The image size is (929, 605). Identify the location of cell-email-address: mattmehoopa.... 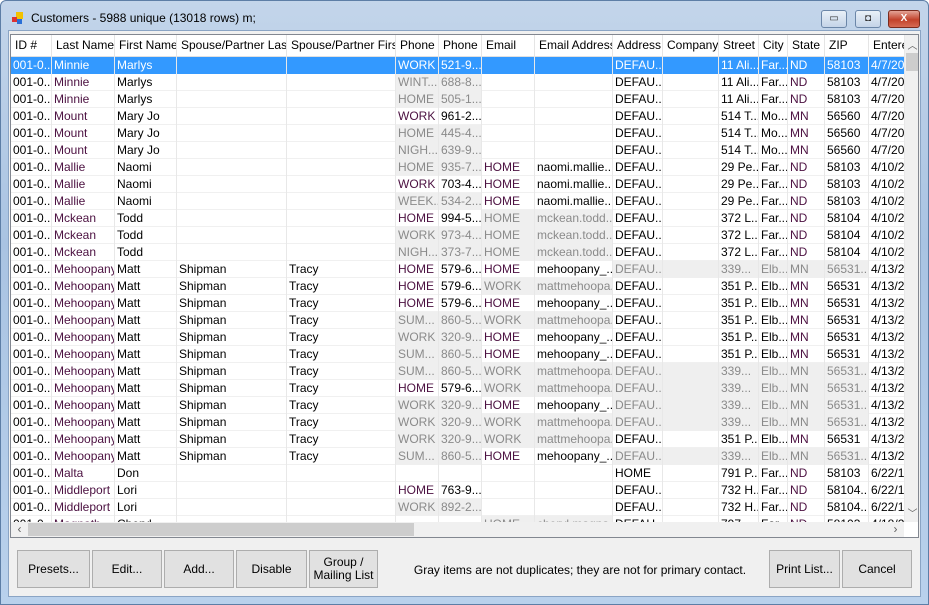
(574, 388).